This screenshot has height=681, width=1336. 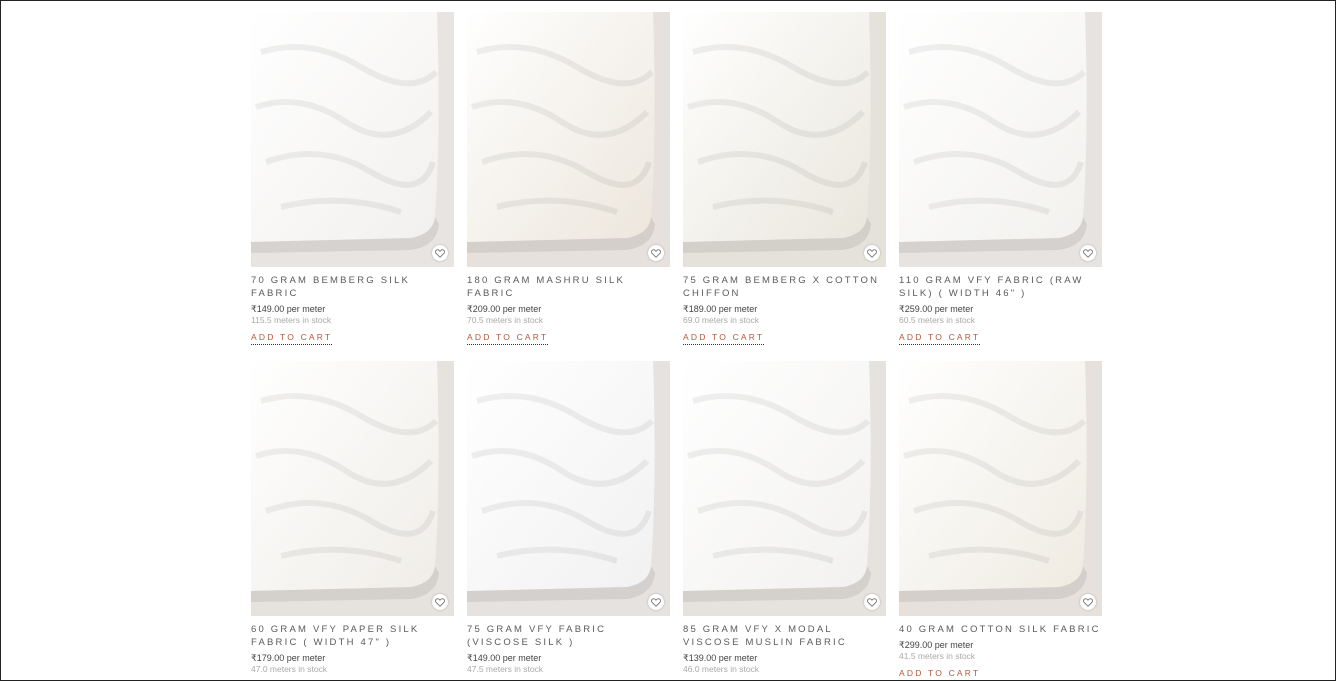 I want to click on product-name: 70 GRAM BEMBERG SILK FABRIC, so click(x=352, y=287).